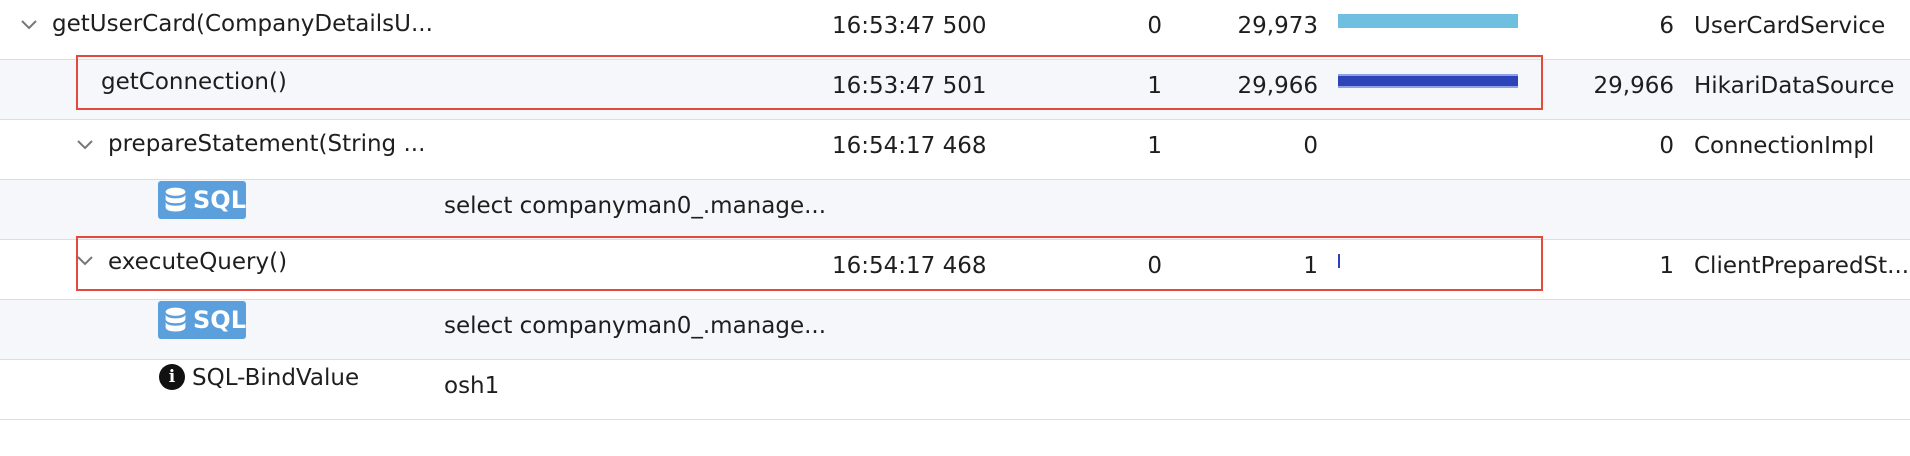 Image resolution: width=1910 pixels, height=456 pixels. I want to click on bind-value: osh1, so click(472, 386).